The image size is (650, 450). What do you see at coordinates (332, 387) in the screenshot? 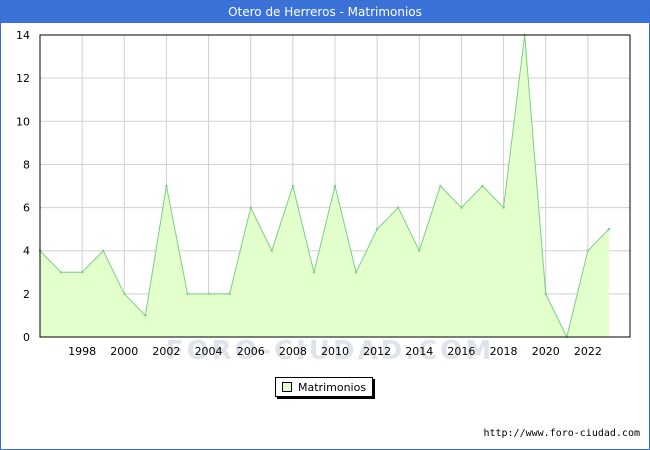
I see `legend-label: Matrimonios` at bounding box center [332, 387].